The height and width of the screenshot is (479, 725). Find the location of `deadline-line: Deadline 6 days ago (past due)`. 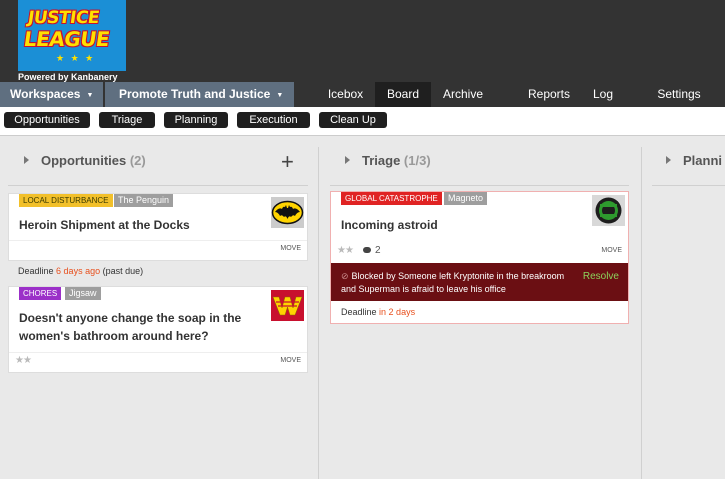

deadline-line: Deadline 6 days ago (past due) is located at coordinates (80, 271).